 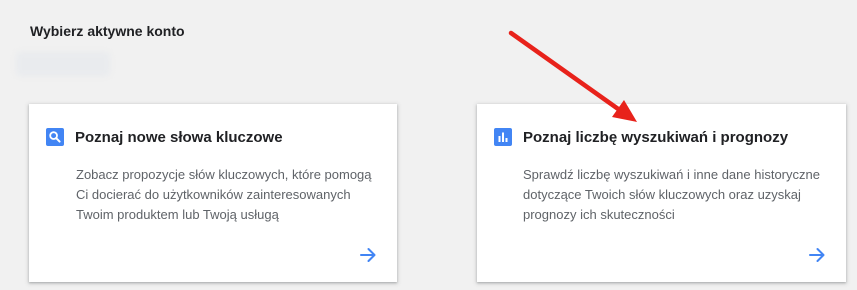 I want to click on page-heading: Wybierz aktywne konto, so click(x=107, y=31).